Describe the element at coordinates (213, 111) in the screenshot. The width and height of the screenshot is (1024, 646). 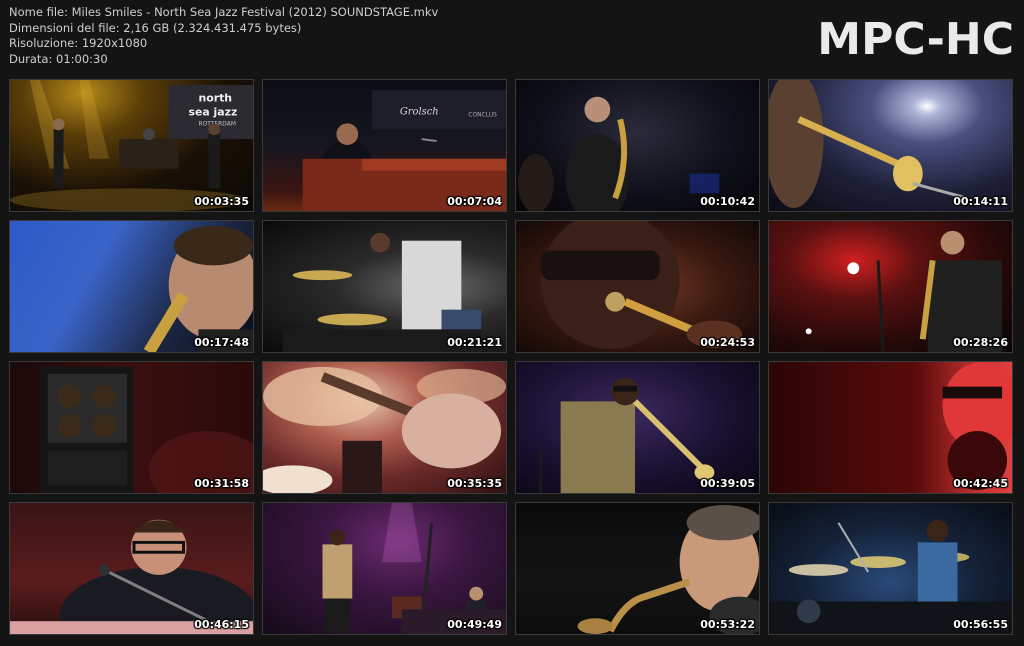
I see `sign-text: sea jazz` at that location.